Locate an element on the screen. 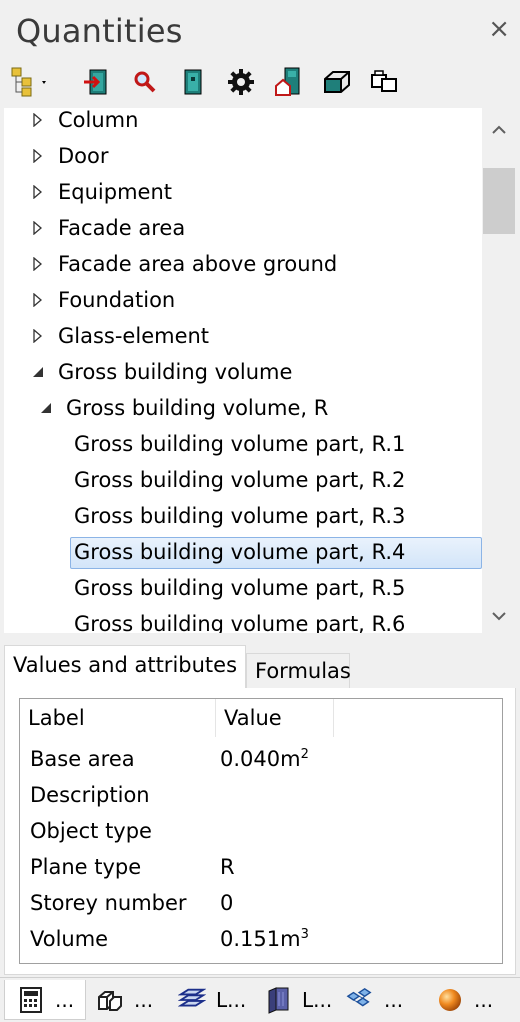 This screenshot has width=520, height=1022. attribute-row: Plane type R is located at coordinates (261, 867).